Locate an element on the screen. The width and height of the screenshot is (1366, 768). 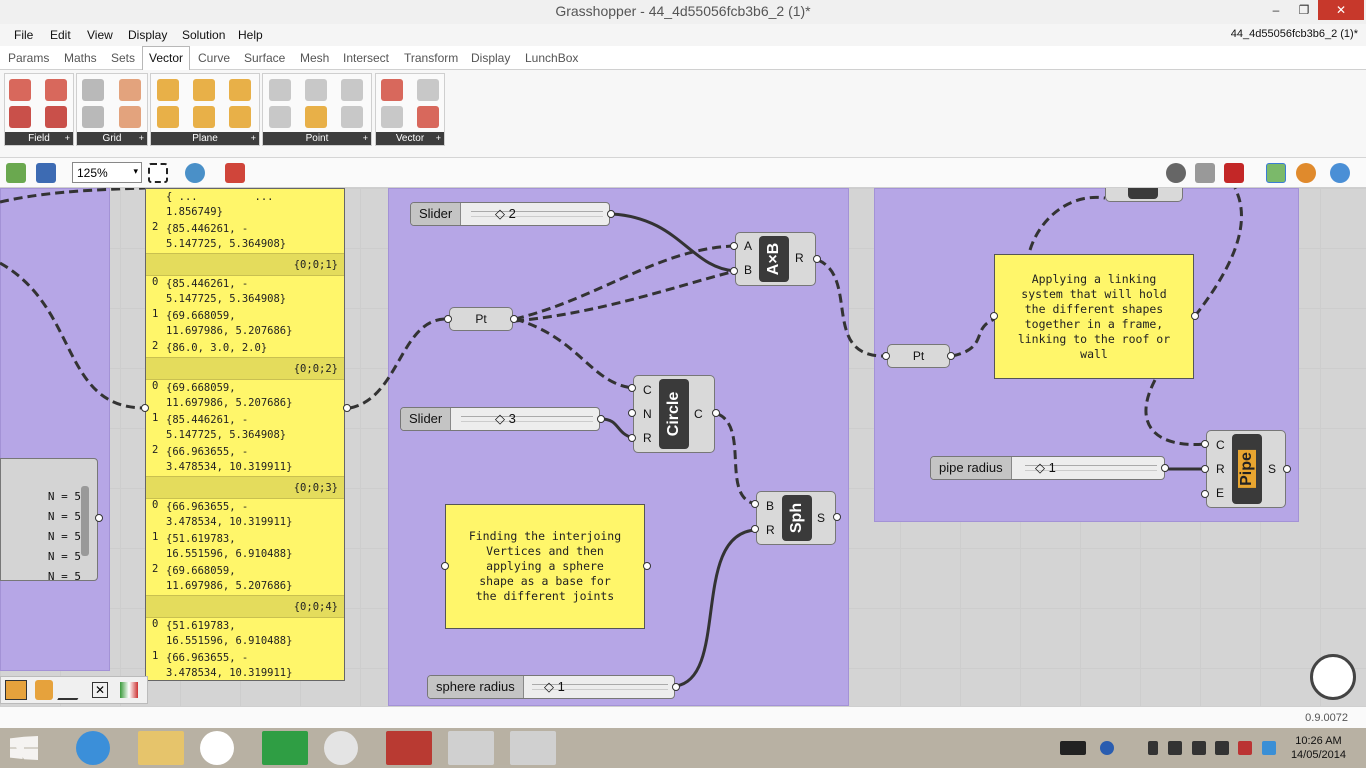
zoom-extents-icon is located at coordinates (158, 173).